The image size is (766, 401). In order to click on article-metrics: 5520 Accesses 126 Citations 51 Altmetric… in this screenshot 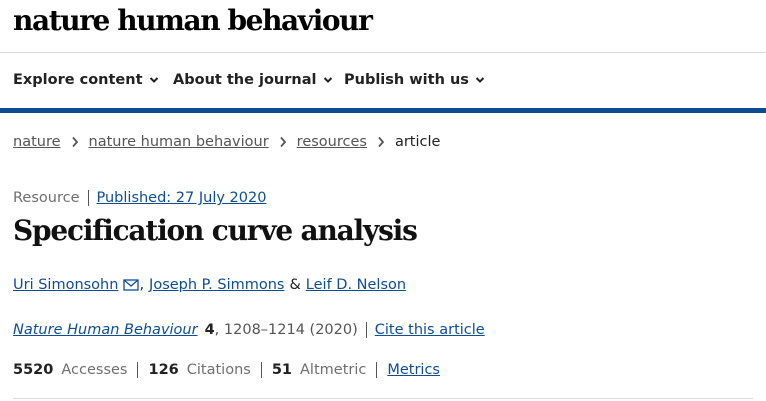, I will do `click(226, 370)`.